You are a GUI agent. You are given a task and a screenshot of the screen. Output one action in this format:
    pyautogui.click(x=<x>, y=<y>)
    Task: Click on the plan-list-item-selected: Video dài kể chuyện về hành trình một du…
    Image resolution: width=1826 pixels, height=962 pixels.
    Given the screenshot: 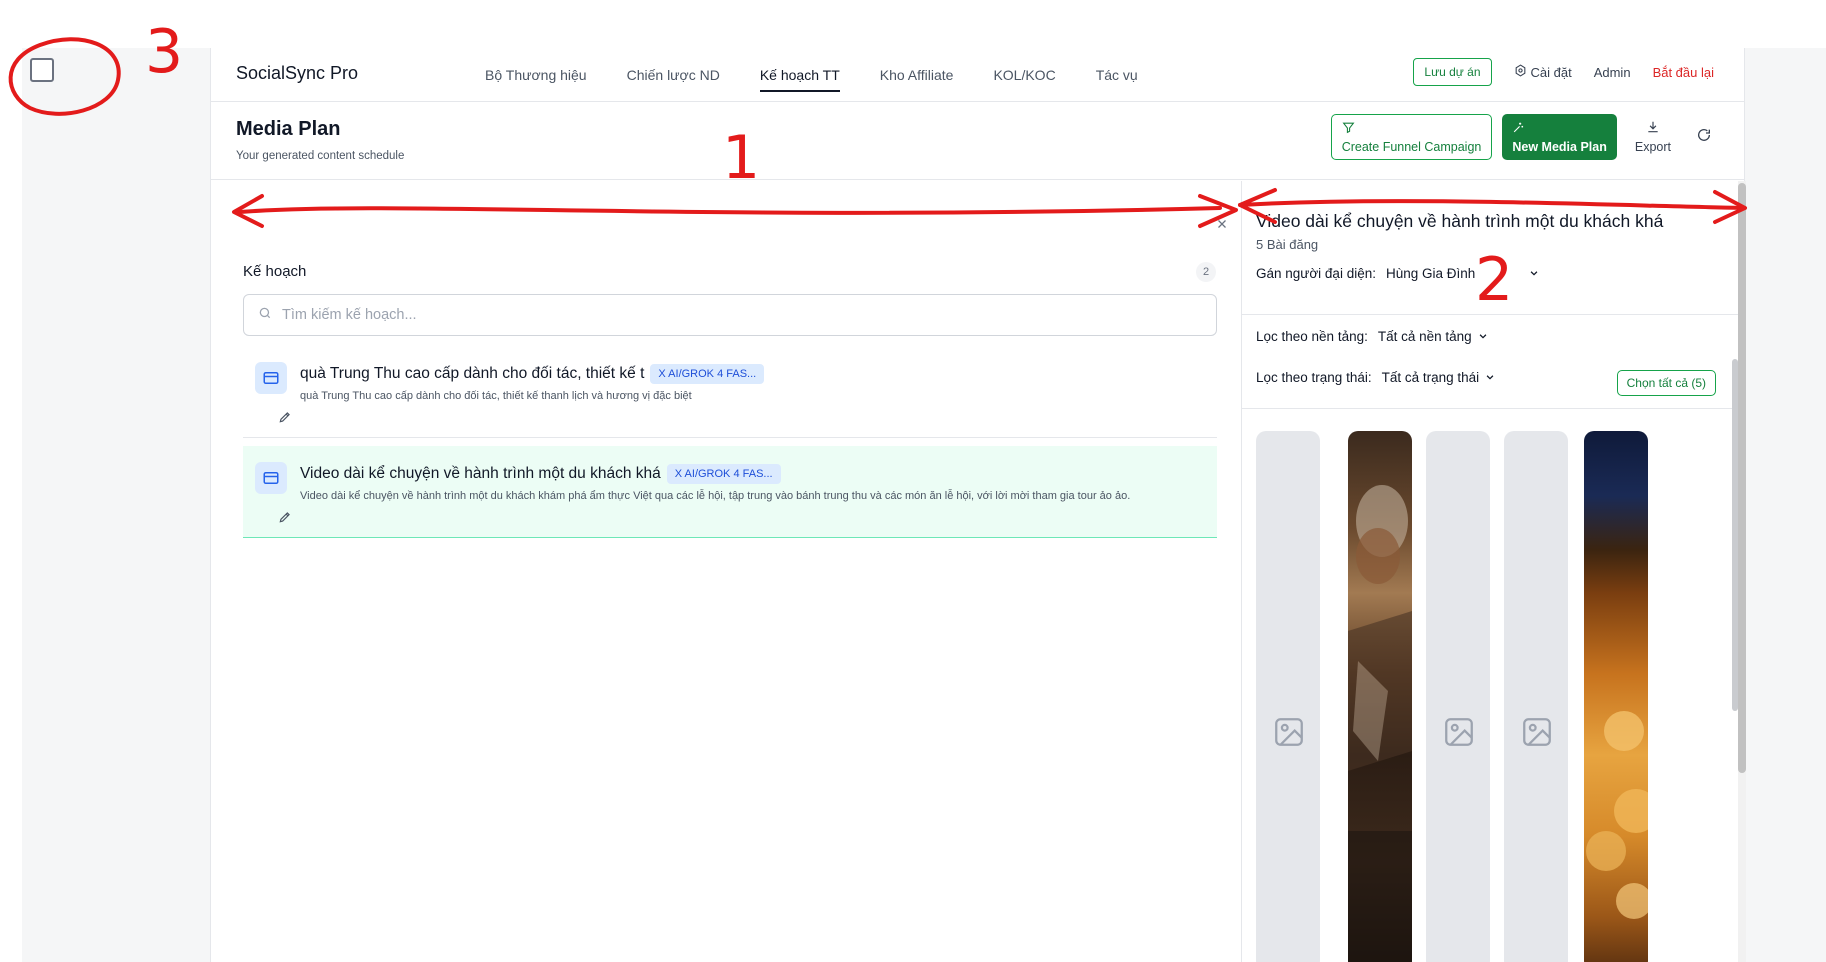 What is the action you would take?
    pyautogui.click(x=730, y=492)
    